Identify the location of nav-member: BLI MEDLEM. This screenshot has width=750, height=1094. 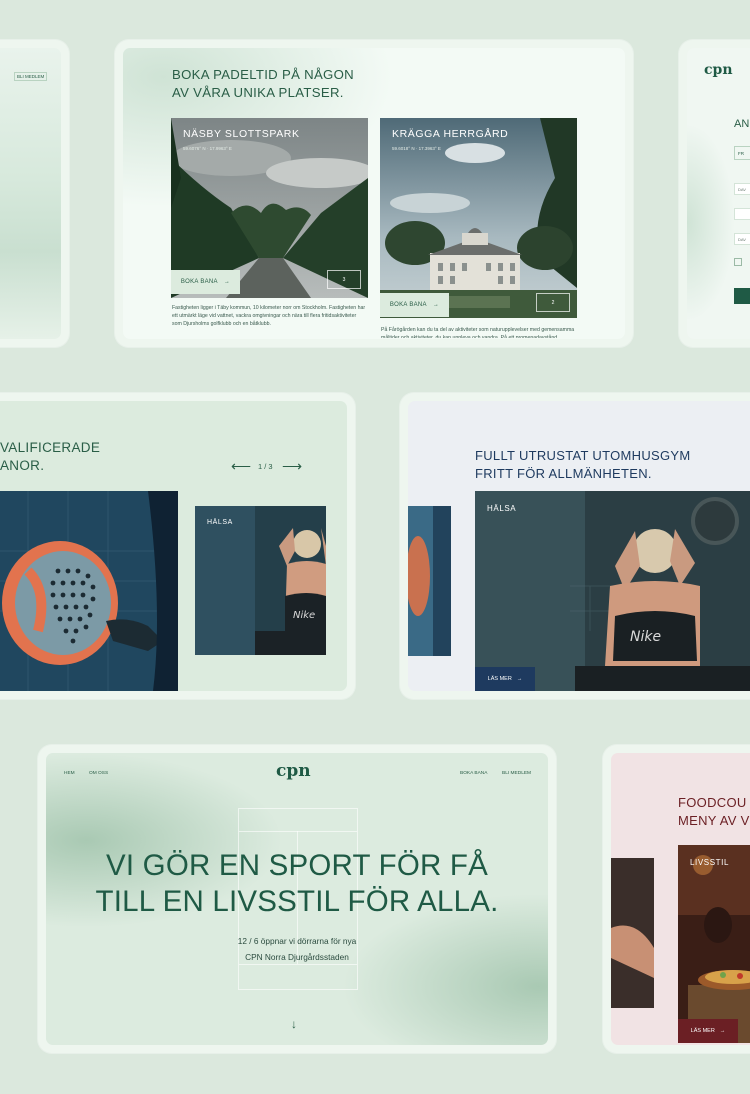
(516, 773).